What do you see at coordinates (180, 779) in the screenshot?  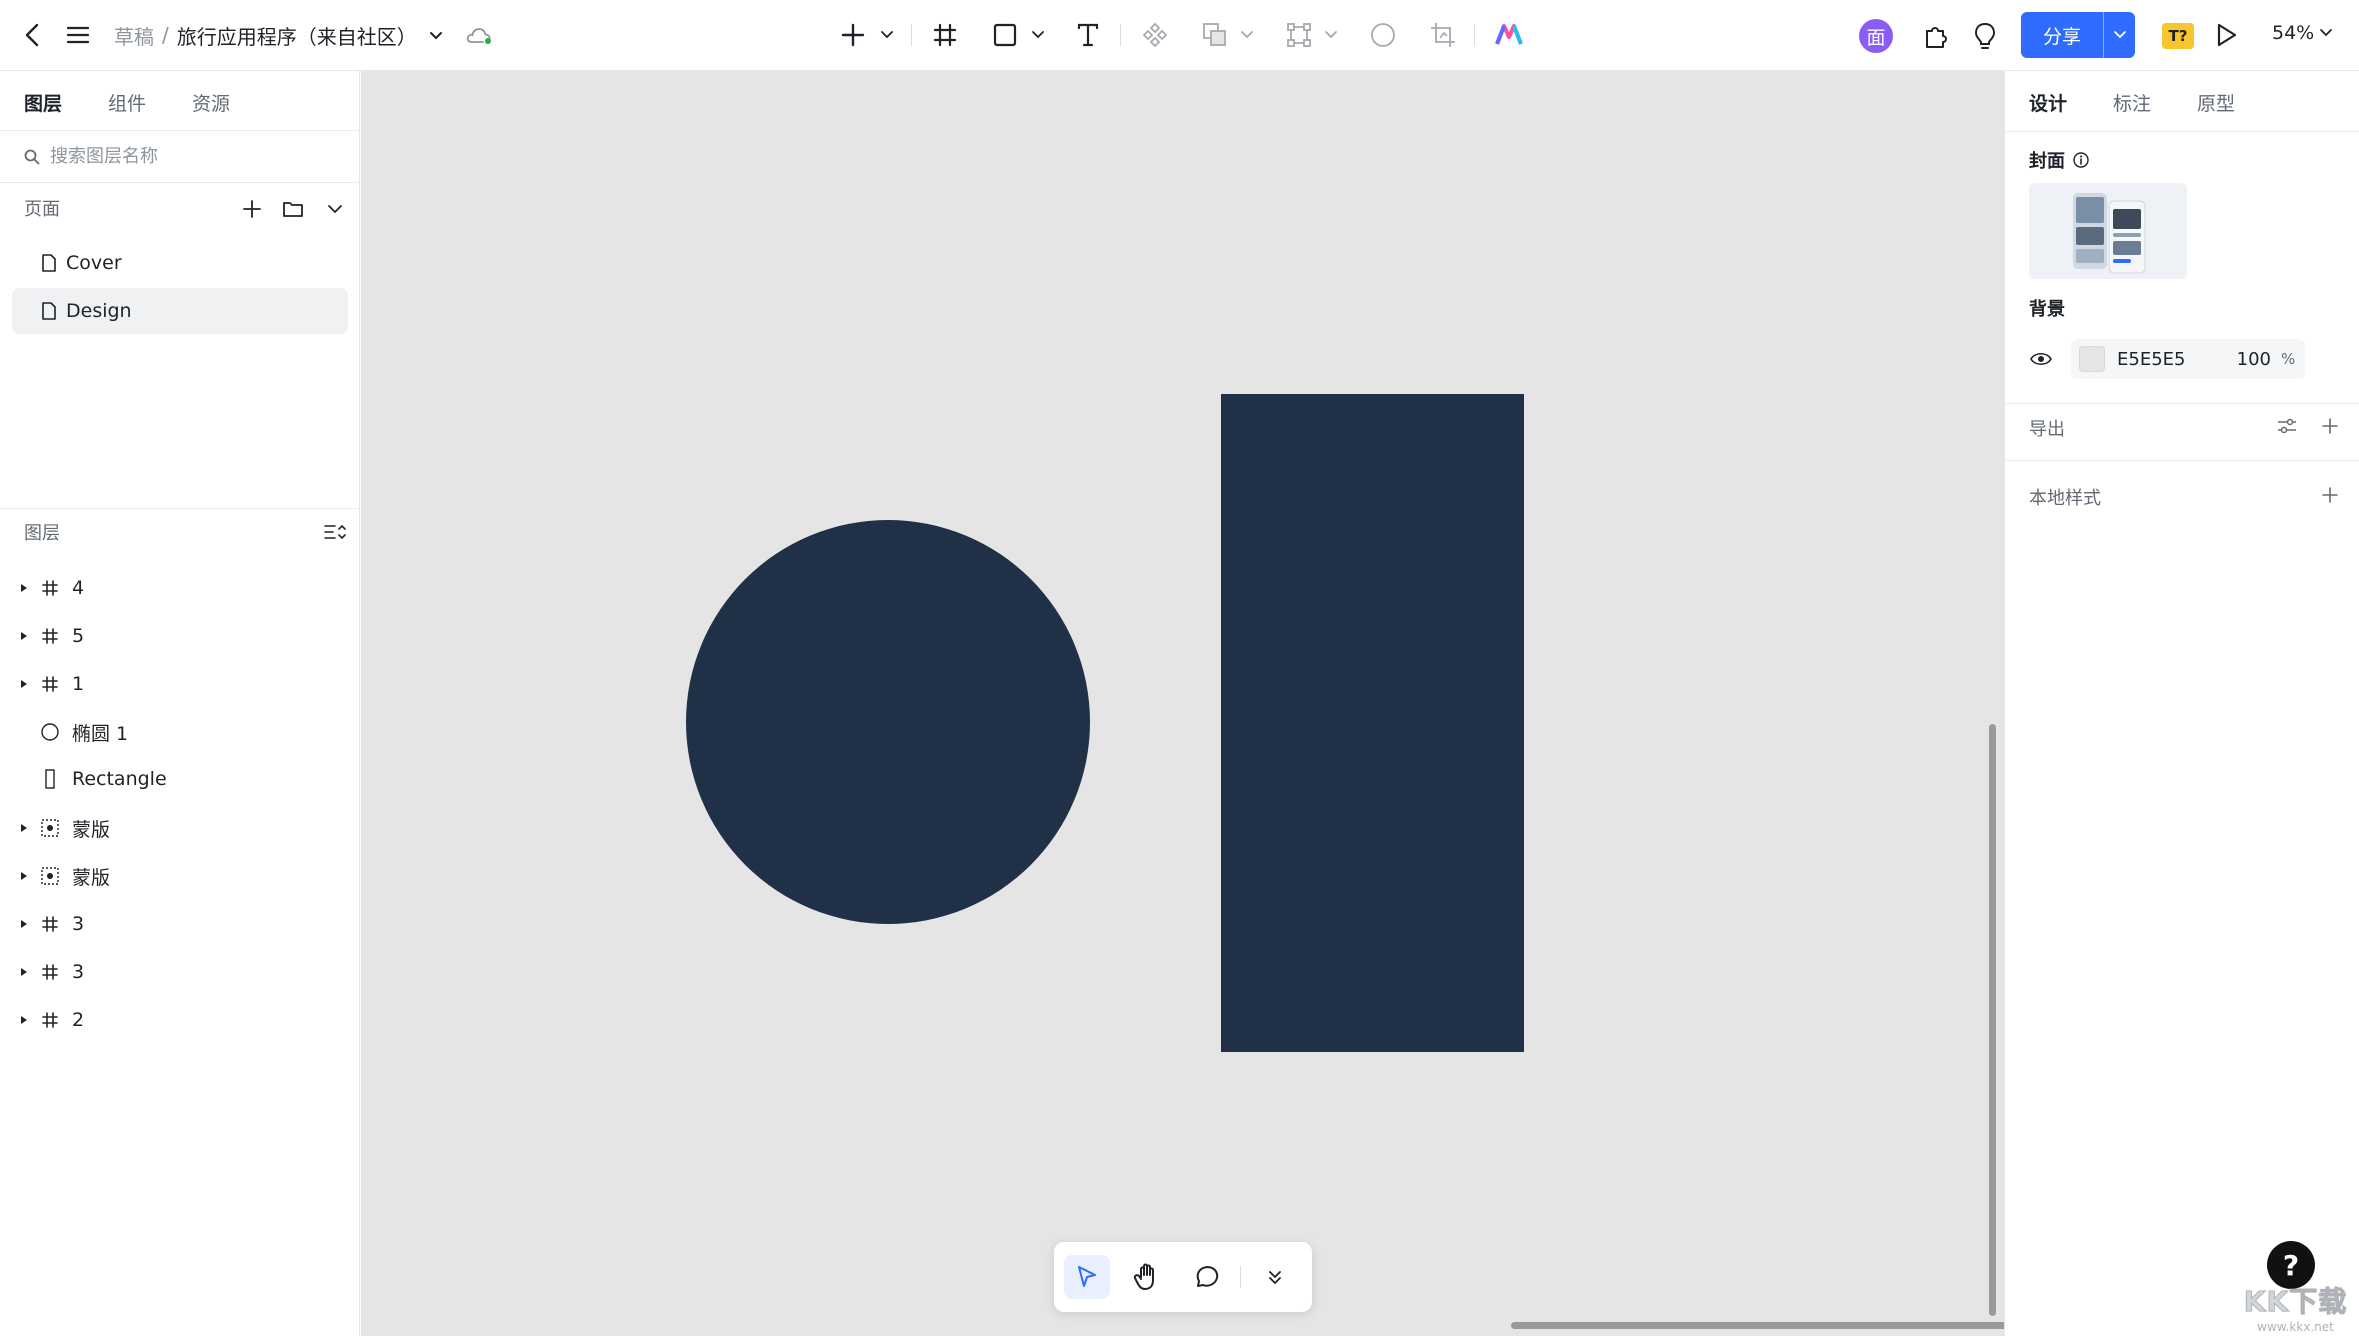 I see `layer-row: Rectangle` at bounding box center [180, 779].